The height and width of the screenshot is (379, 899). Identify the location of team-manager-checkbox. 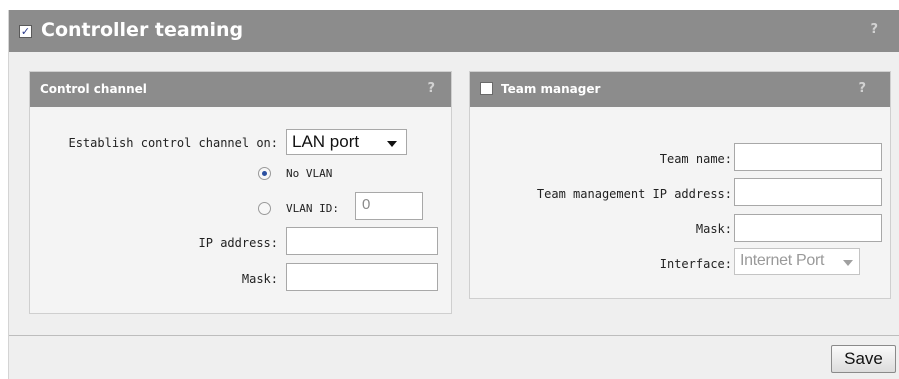
(486, 88).